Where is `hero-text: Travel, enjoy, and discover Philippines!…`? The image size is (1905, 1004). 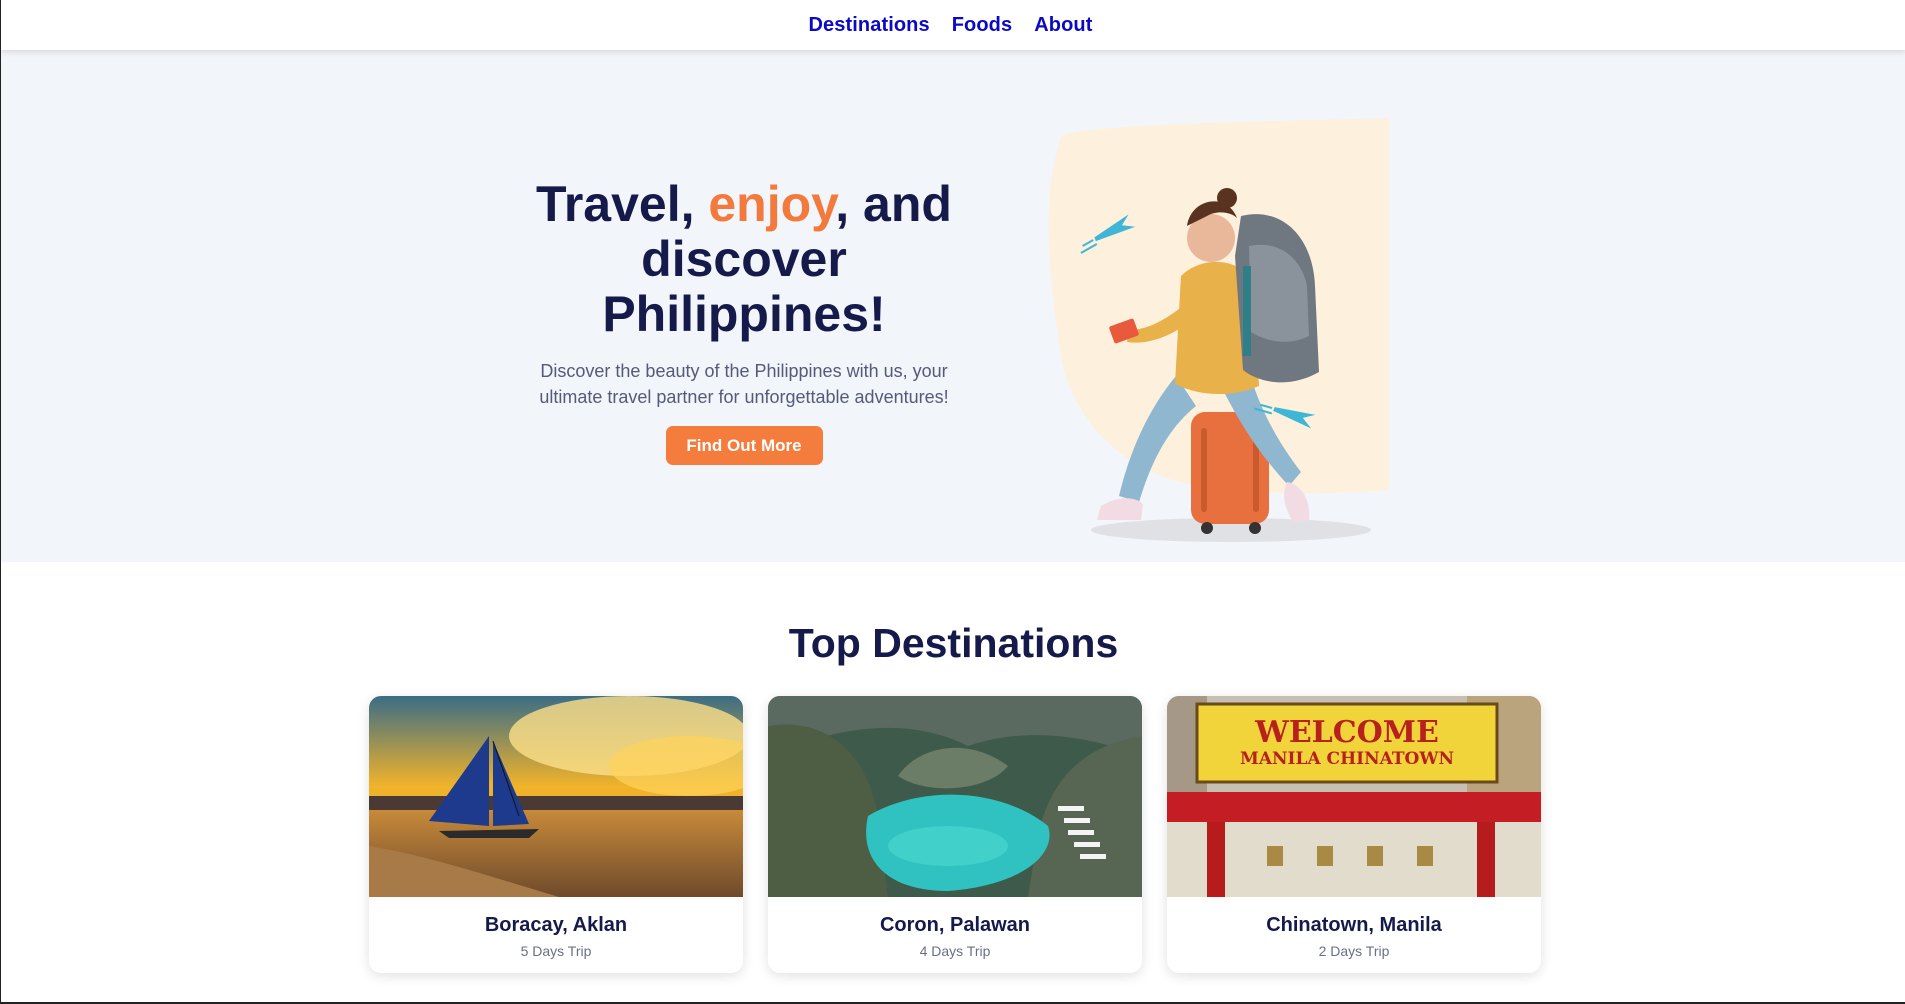
hero-text: Travel, enjoy, and discover Philippines!… is located at coordinates (744, 321).